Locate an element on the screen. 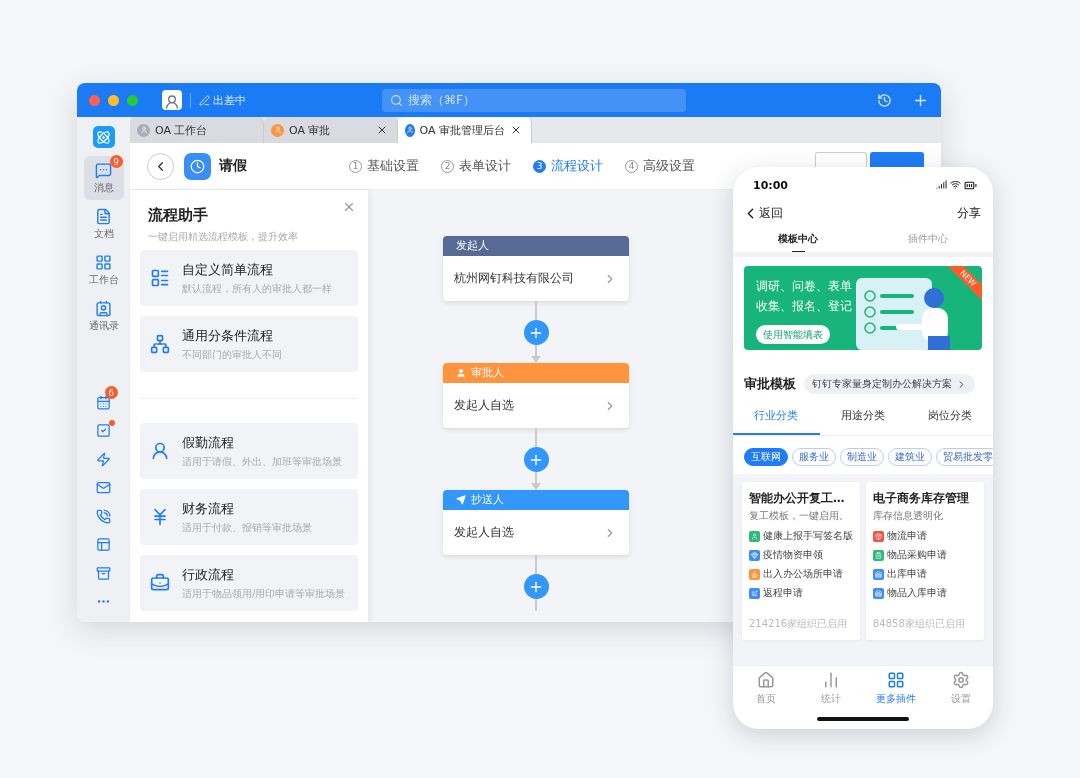 The width and height of the screenshot is (1080, 778). maximize-dot is located at coordinates (132, 100).